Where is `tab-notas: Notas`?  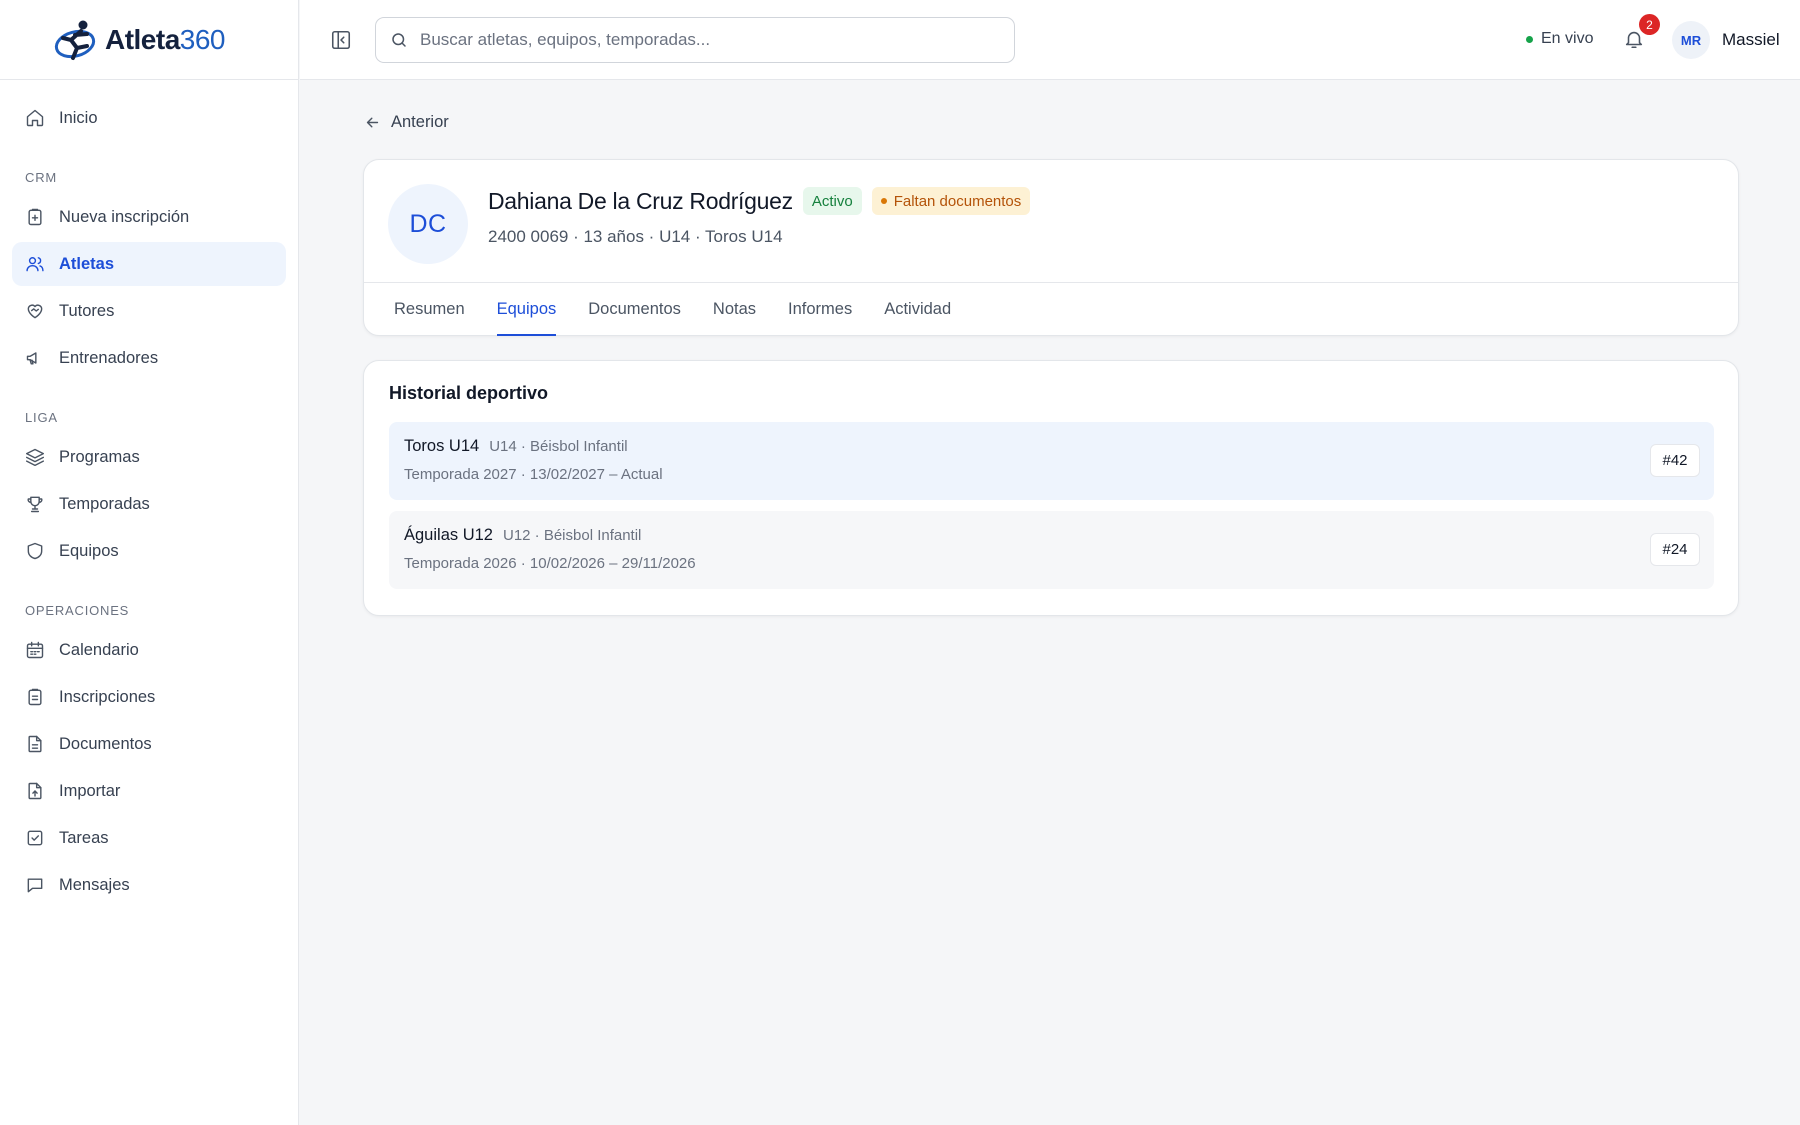
tab-notas: Notas is located at coordinates (734, 309).